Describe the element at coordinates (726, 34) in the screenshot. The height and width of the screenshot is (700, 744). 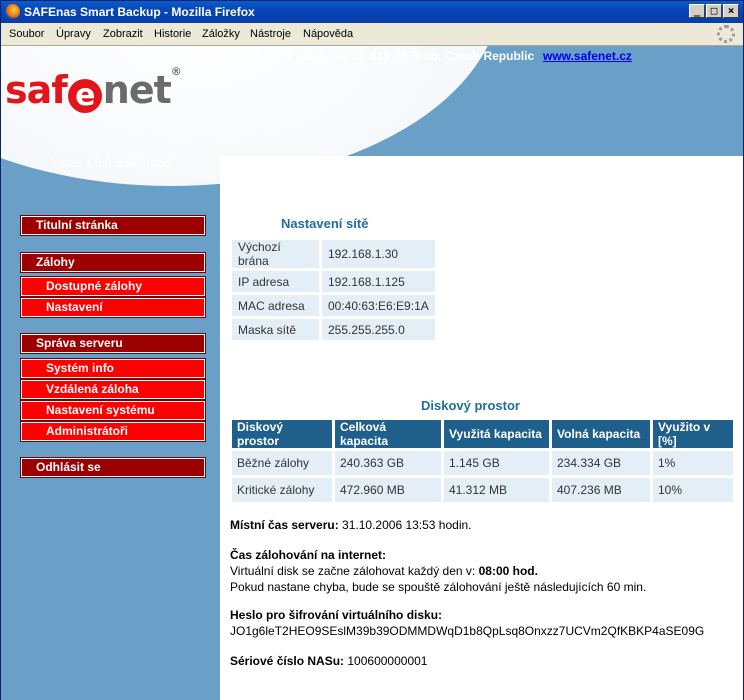
I see `throbber-icon` at that location.